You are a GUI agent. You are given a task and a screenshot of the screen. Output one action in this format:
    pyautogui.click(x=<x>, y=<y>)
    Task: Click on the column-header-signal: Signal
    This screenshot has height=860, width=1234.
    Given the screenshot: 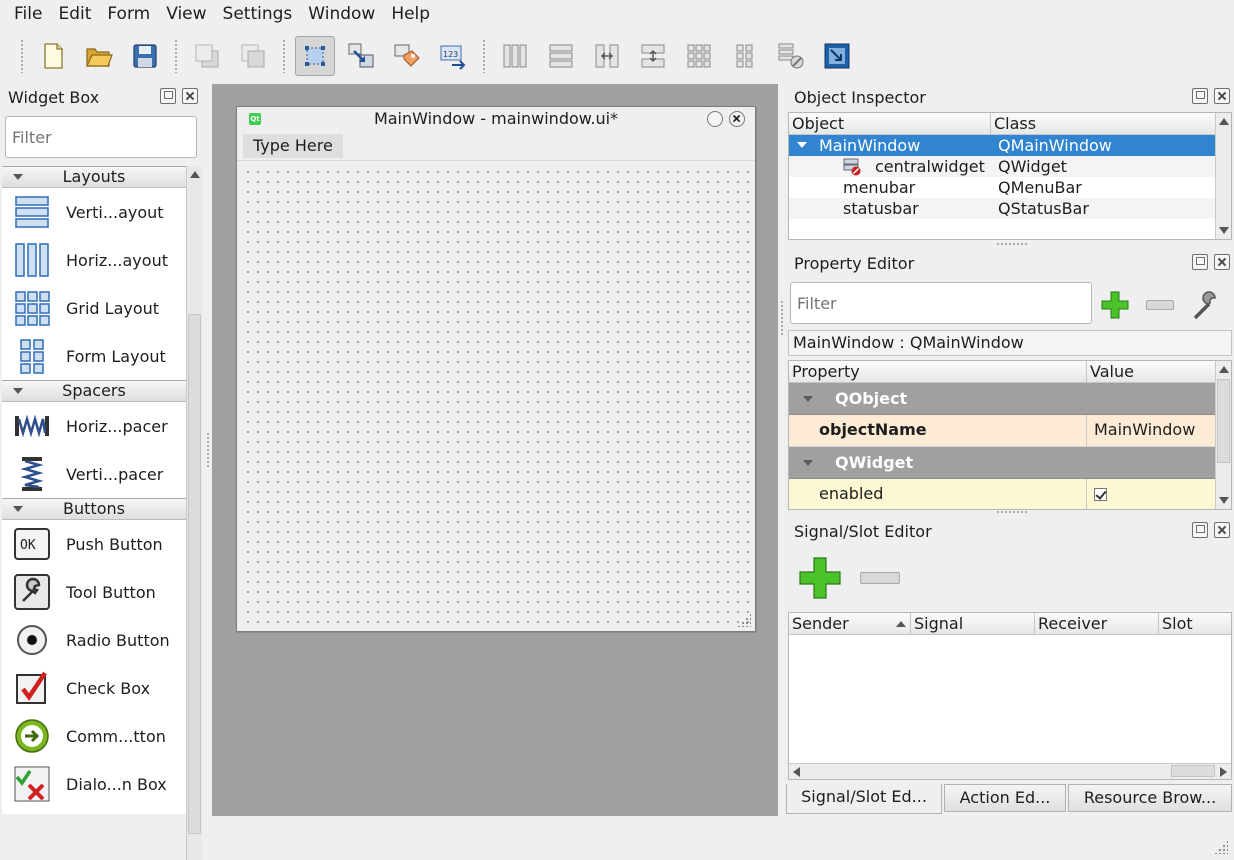 What is the action you would take?
    pyautogui.click(x=973, y=623)
    